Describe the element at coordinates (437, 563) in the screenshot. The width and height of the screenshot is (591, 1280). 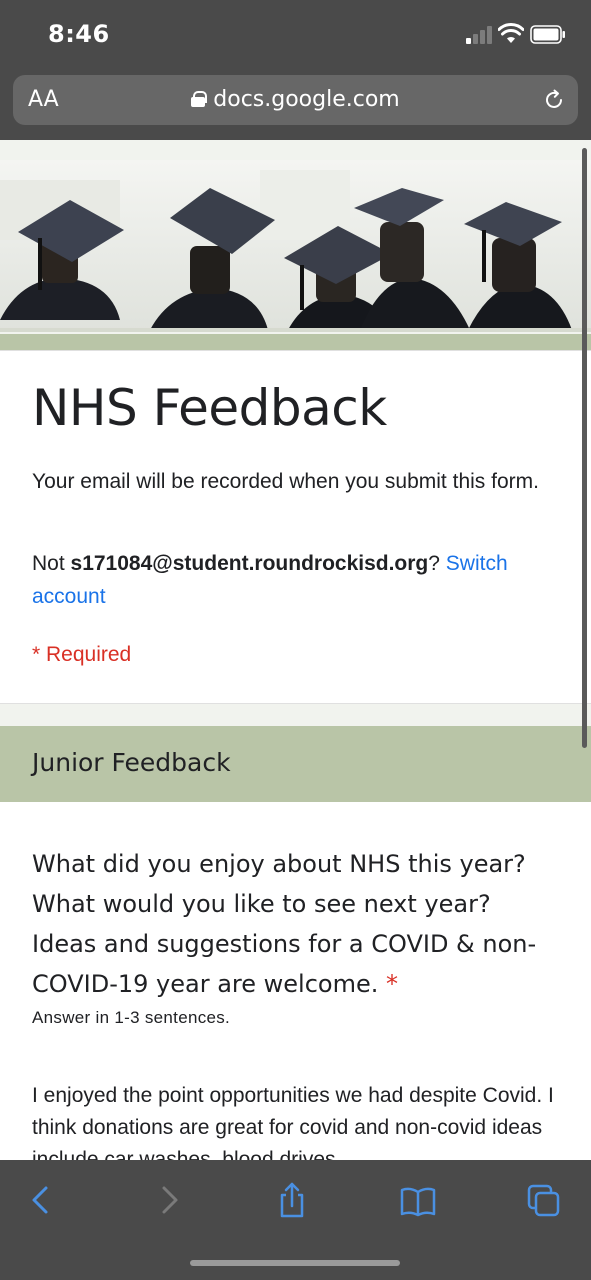
I see `account-suffix: ?` at that location.